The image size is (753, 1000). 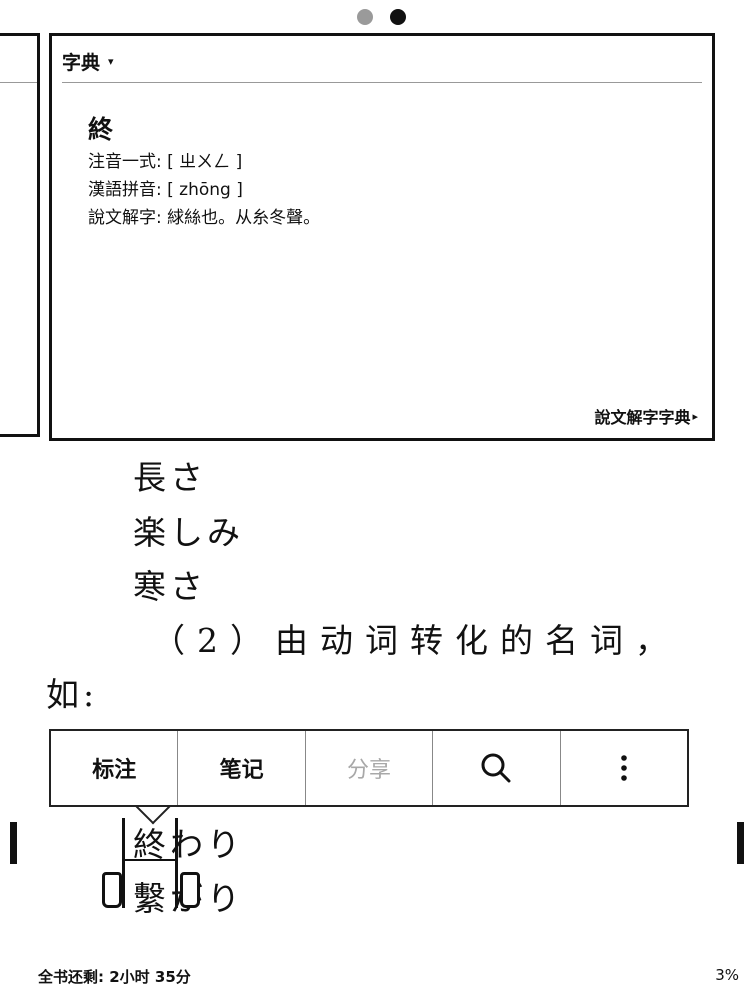 I want to click on right-margin-marker, so click(x=740, y=843).